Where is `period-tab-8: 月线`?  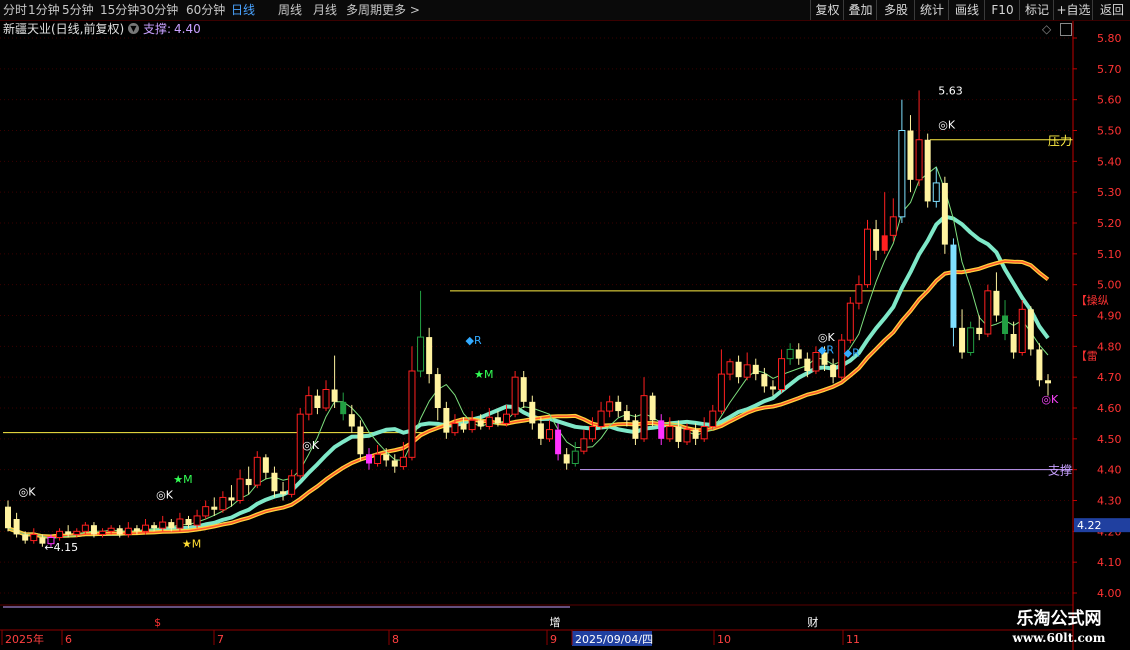 period-tab-8: 月线 is located at coordinates (325, 10).